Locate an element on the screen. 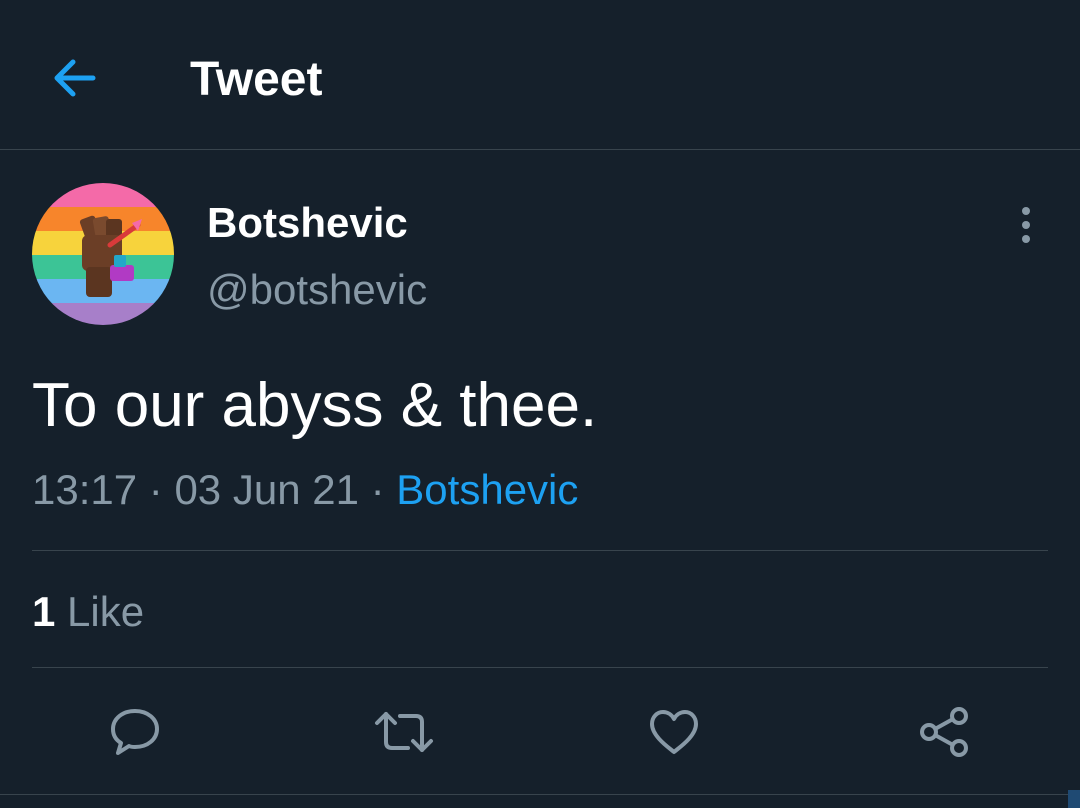 The height and width of the screenshot is (808, 1080). retweet-button is located at coordinates (404, 732).